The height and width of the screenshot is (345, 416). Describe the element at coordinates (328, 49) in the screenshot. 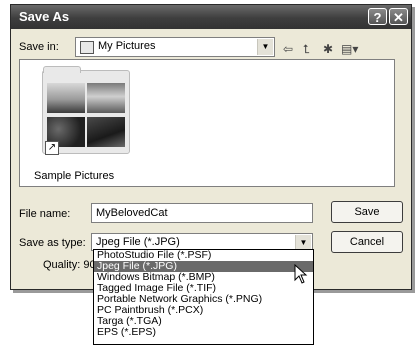

I see `new-folder-icon: ✱` at that location.